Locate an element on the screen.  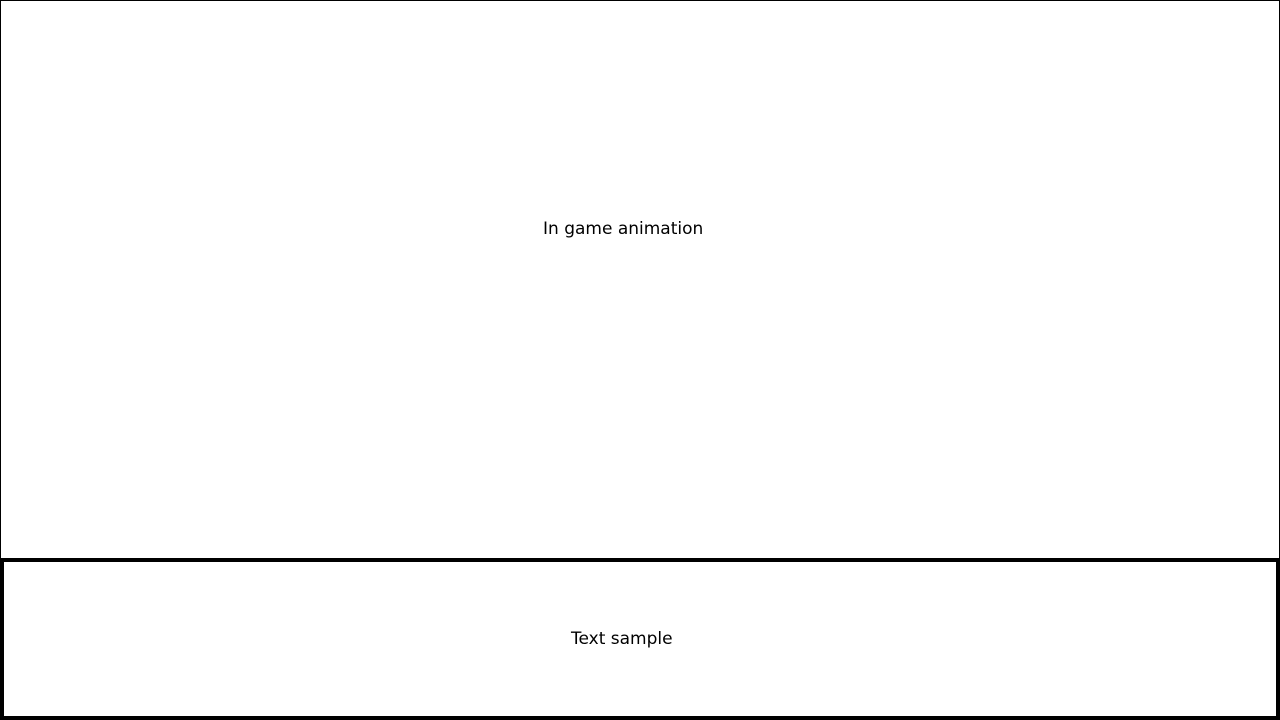
game-animation-label: In game animation is located at coordinates (623, 229).